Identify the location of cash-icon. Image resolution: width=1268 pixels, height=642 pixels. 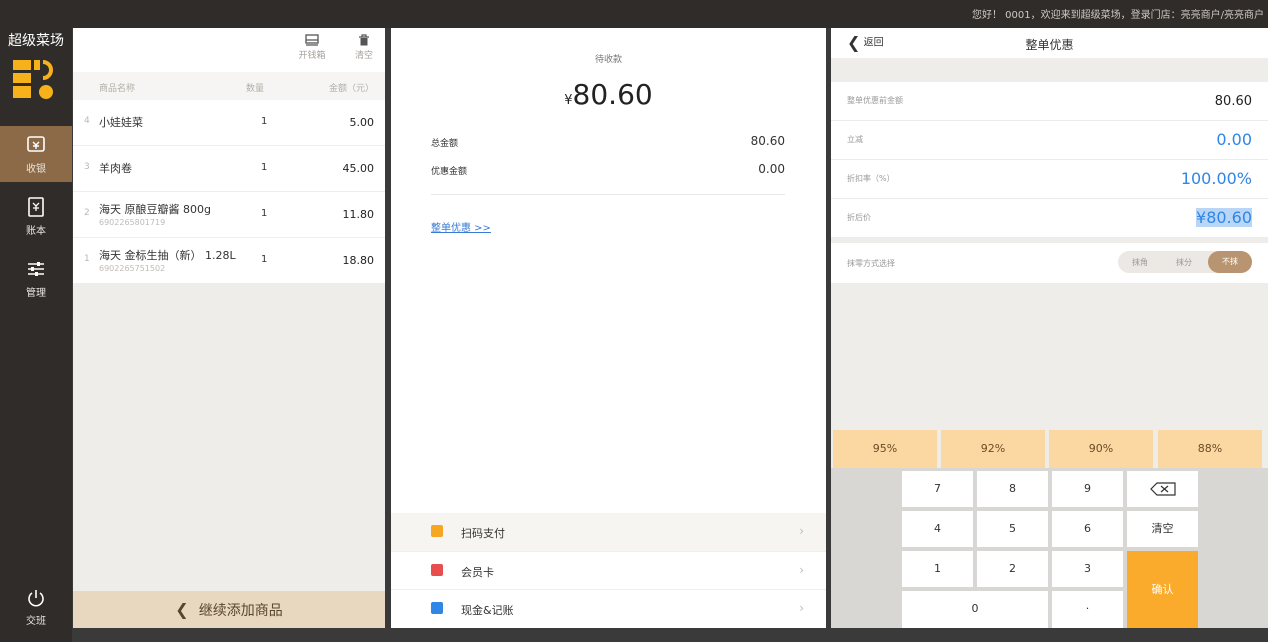
(437, 608).